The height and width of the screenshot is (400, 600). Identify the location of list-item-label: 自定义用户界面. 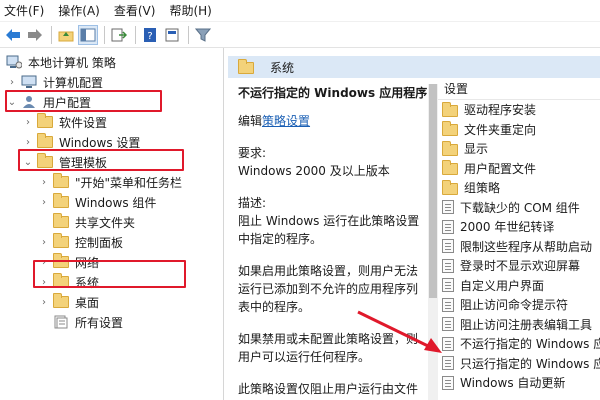
(502, 285).